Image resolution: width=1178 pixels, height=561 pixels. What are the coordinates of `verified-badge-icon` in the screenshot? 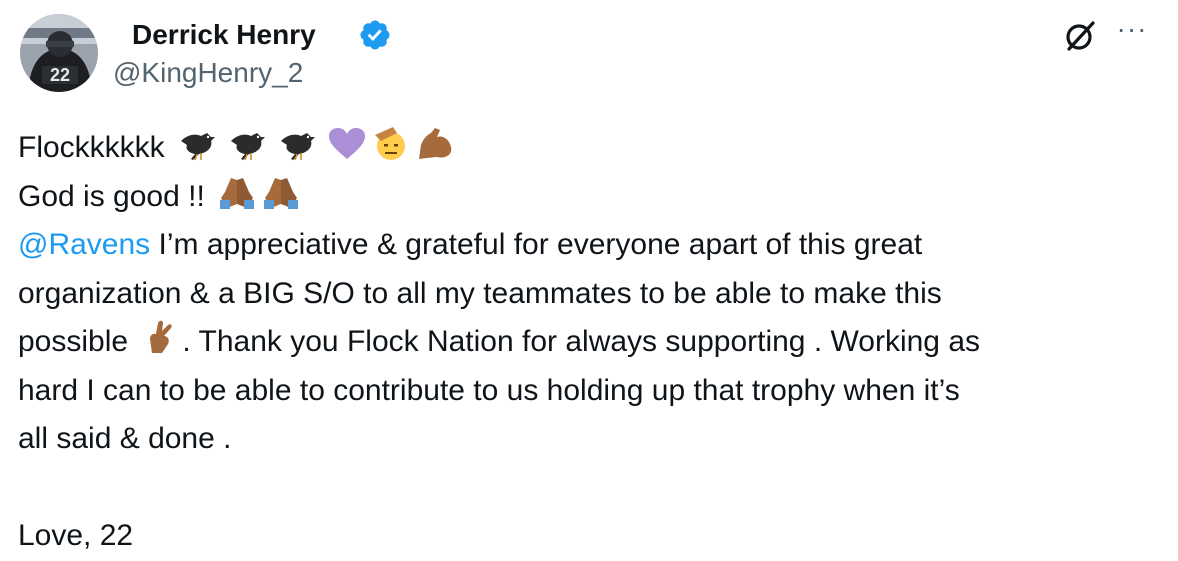 It's located at (375, 35).